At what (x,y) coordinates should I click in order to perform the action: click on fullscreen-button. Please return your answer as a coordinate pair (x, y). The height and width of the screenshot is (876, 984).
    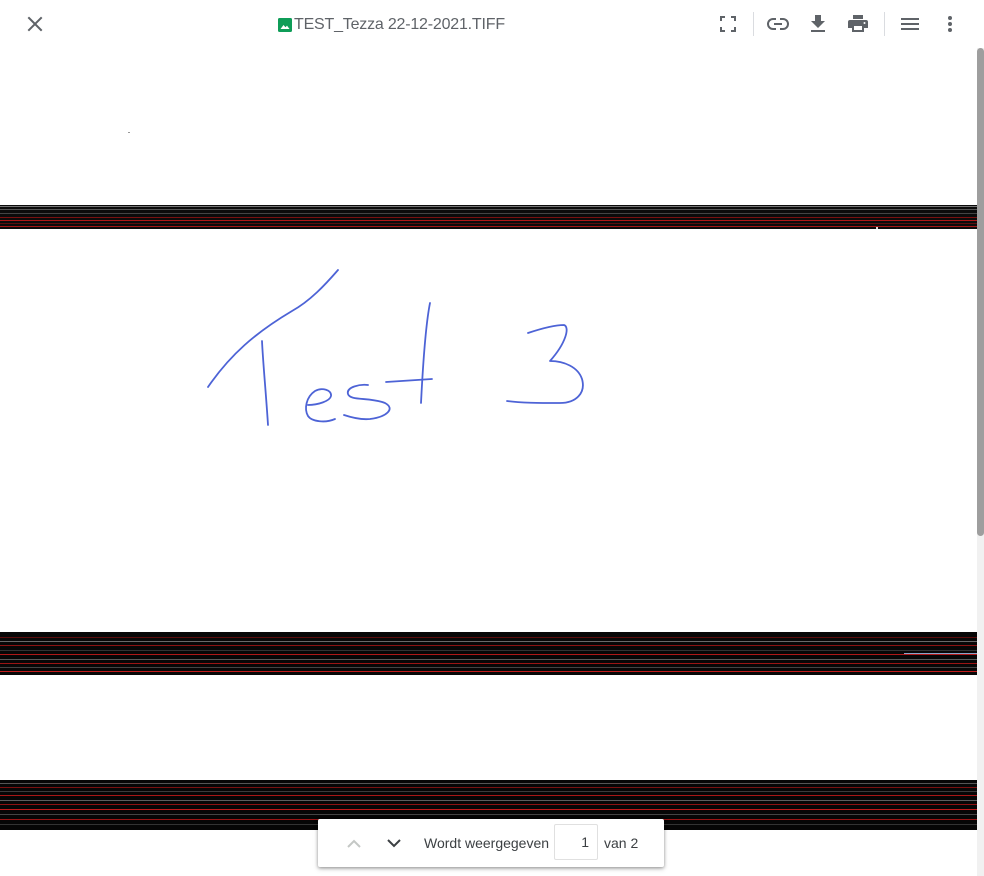
    Looking at the image, I should click on (728, 24).